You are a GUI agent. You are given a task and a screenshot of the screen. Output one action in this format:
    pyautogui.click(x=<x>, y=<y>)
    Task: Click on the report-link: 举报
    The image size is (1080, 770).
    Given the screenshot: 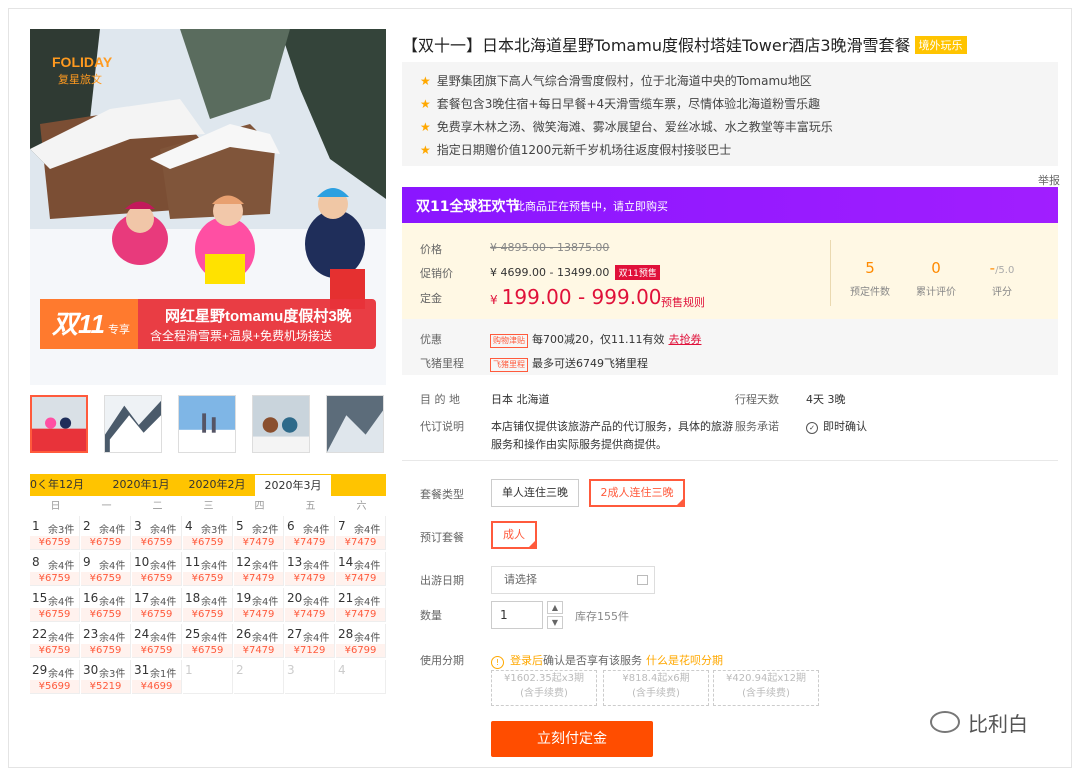 What is the action you would take?
    pyautogui.click(x=1049, y=180)
    